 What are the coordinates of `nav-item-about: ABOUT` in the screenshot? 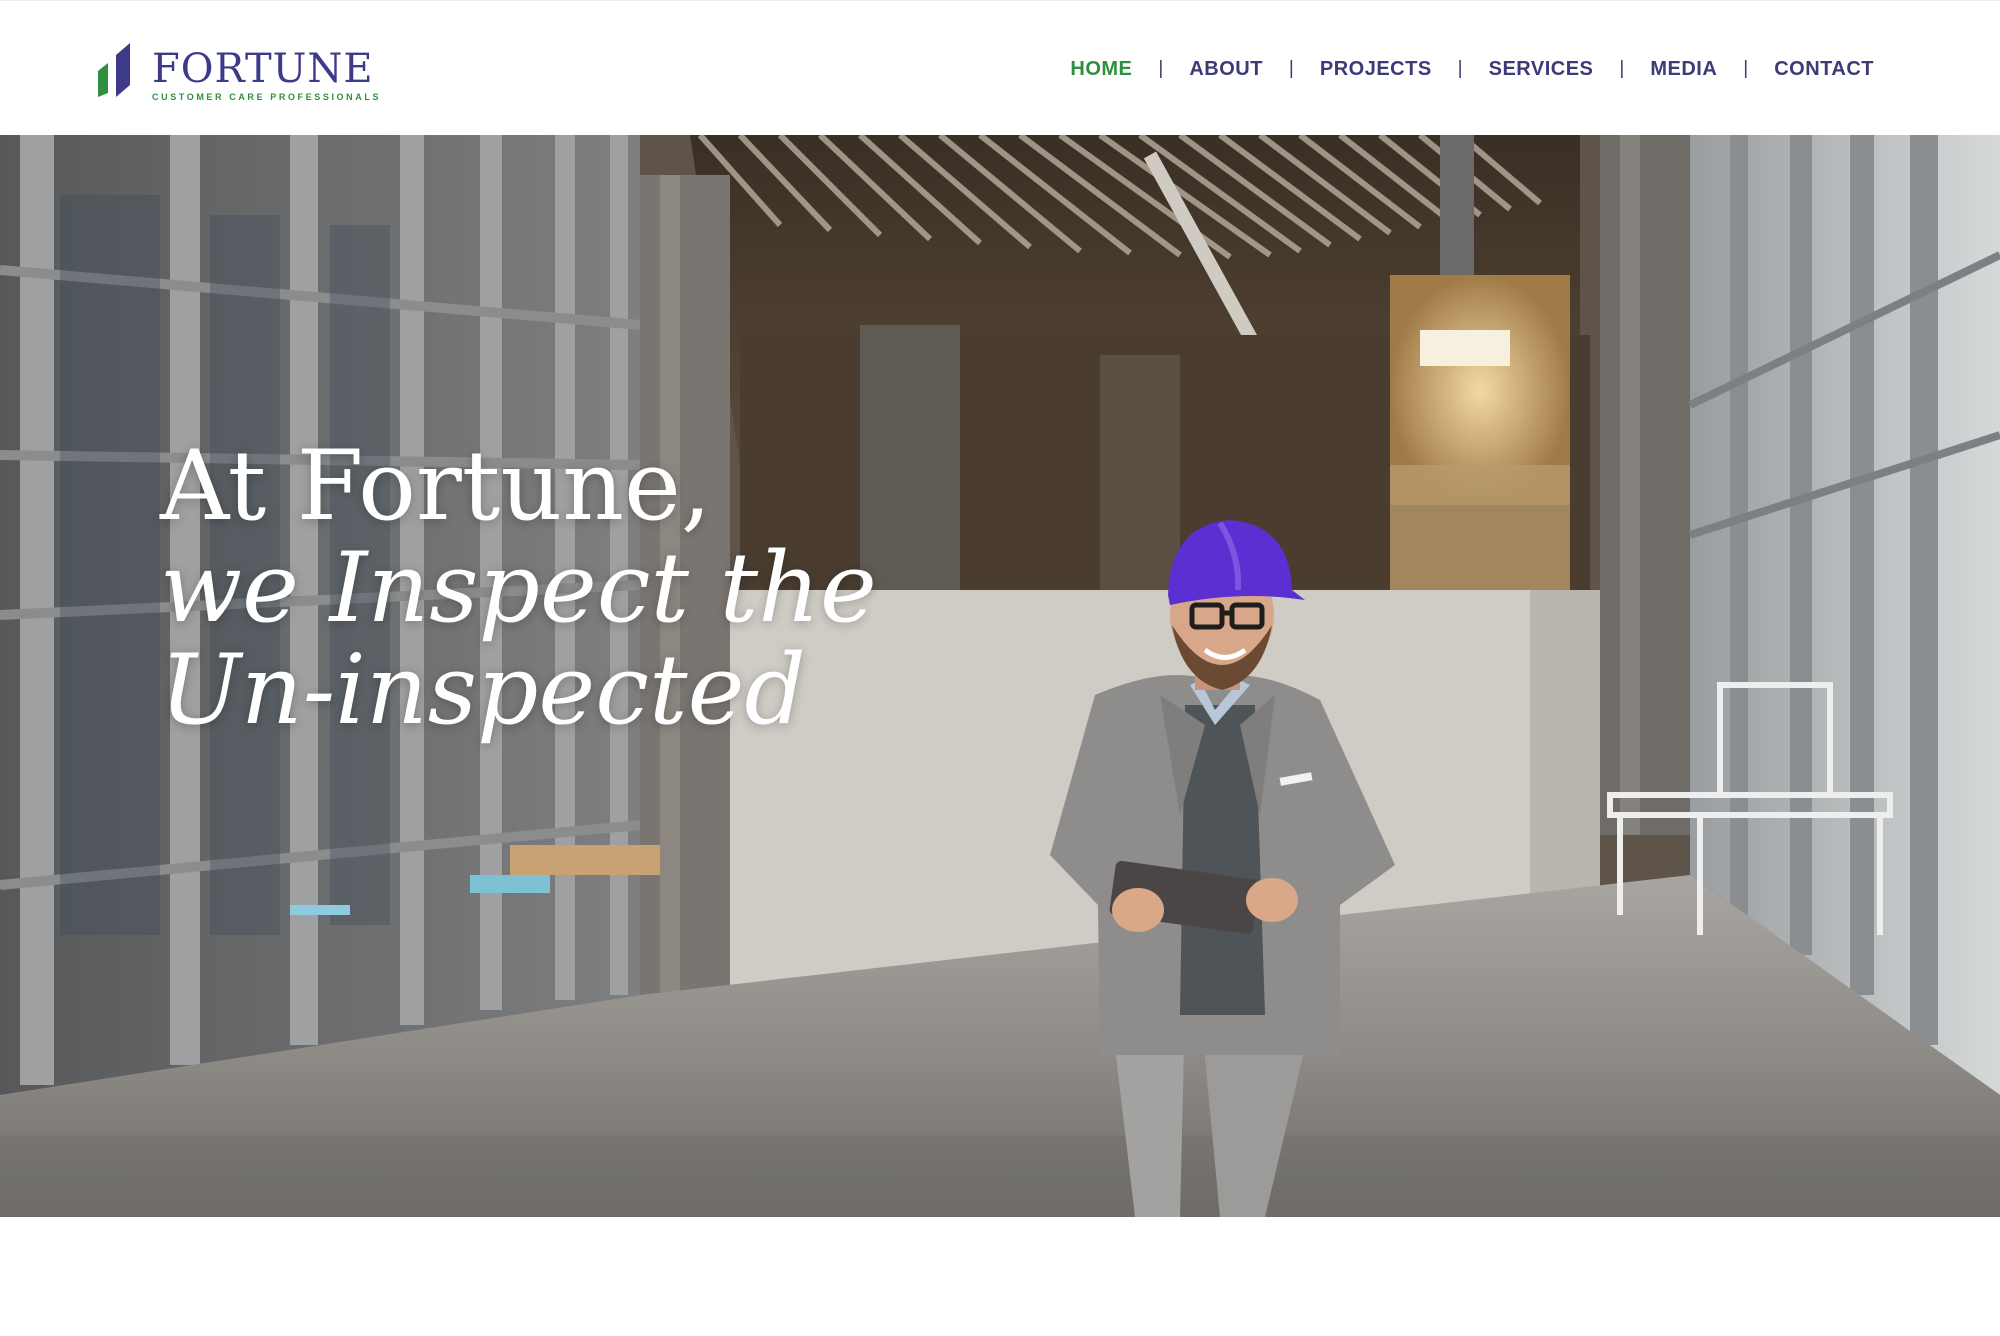 It's located at (1226, 69).